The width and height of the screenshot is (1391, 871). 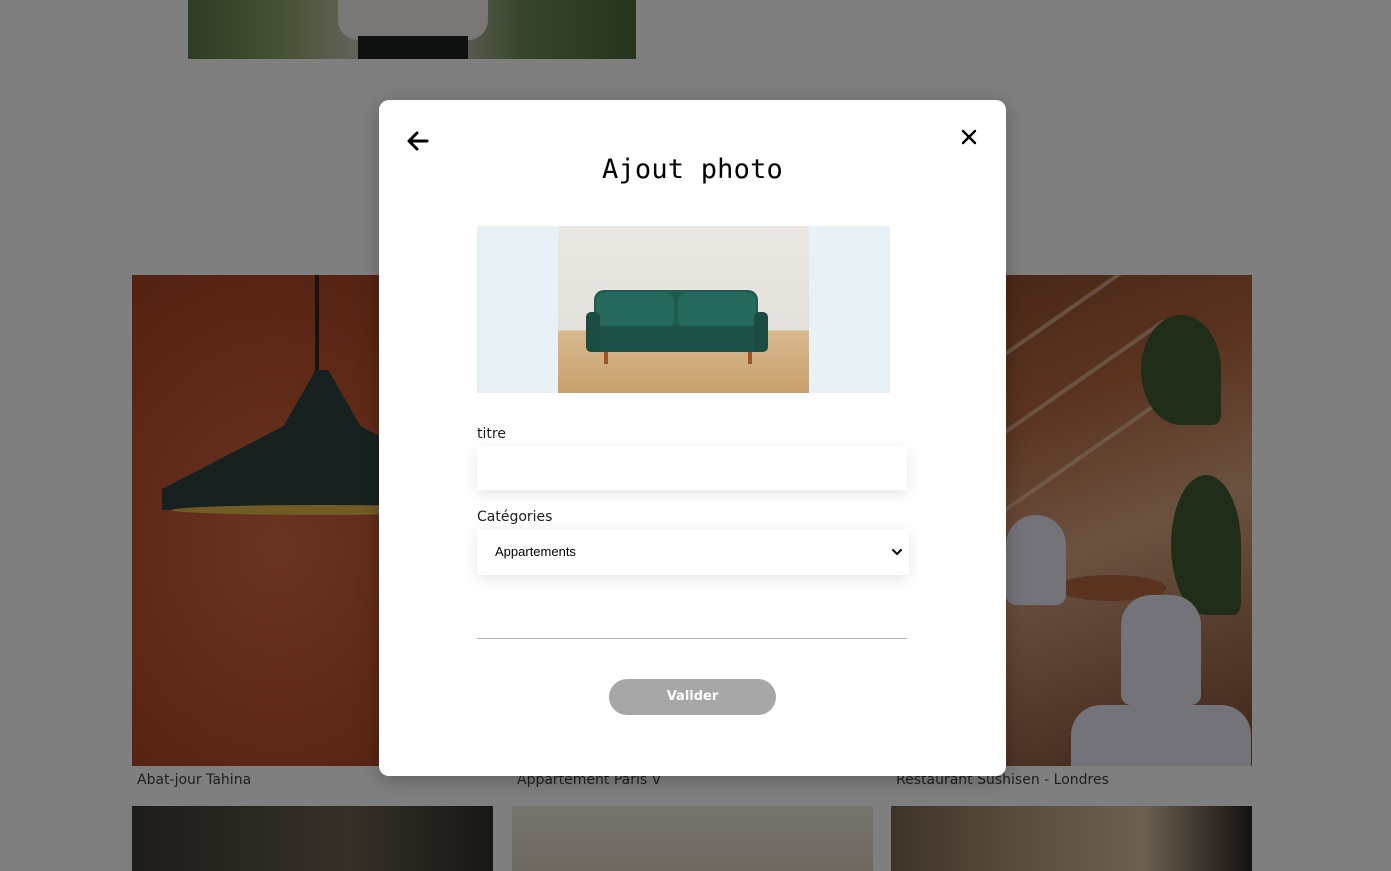 I want to click on chevron-down-icon, so click(x=897, y=552).